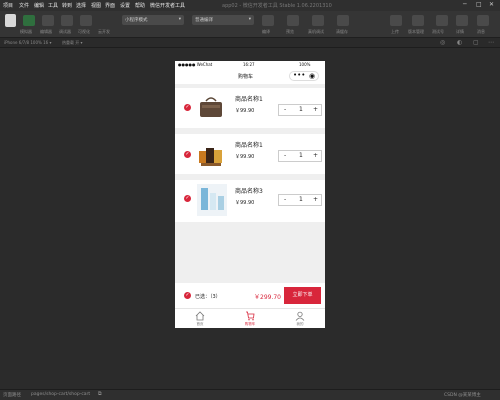  I want to click on avatar, so click(10, 20).